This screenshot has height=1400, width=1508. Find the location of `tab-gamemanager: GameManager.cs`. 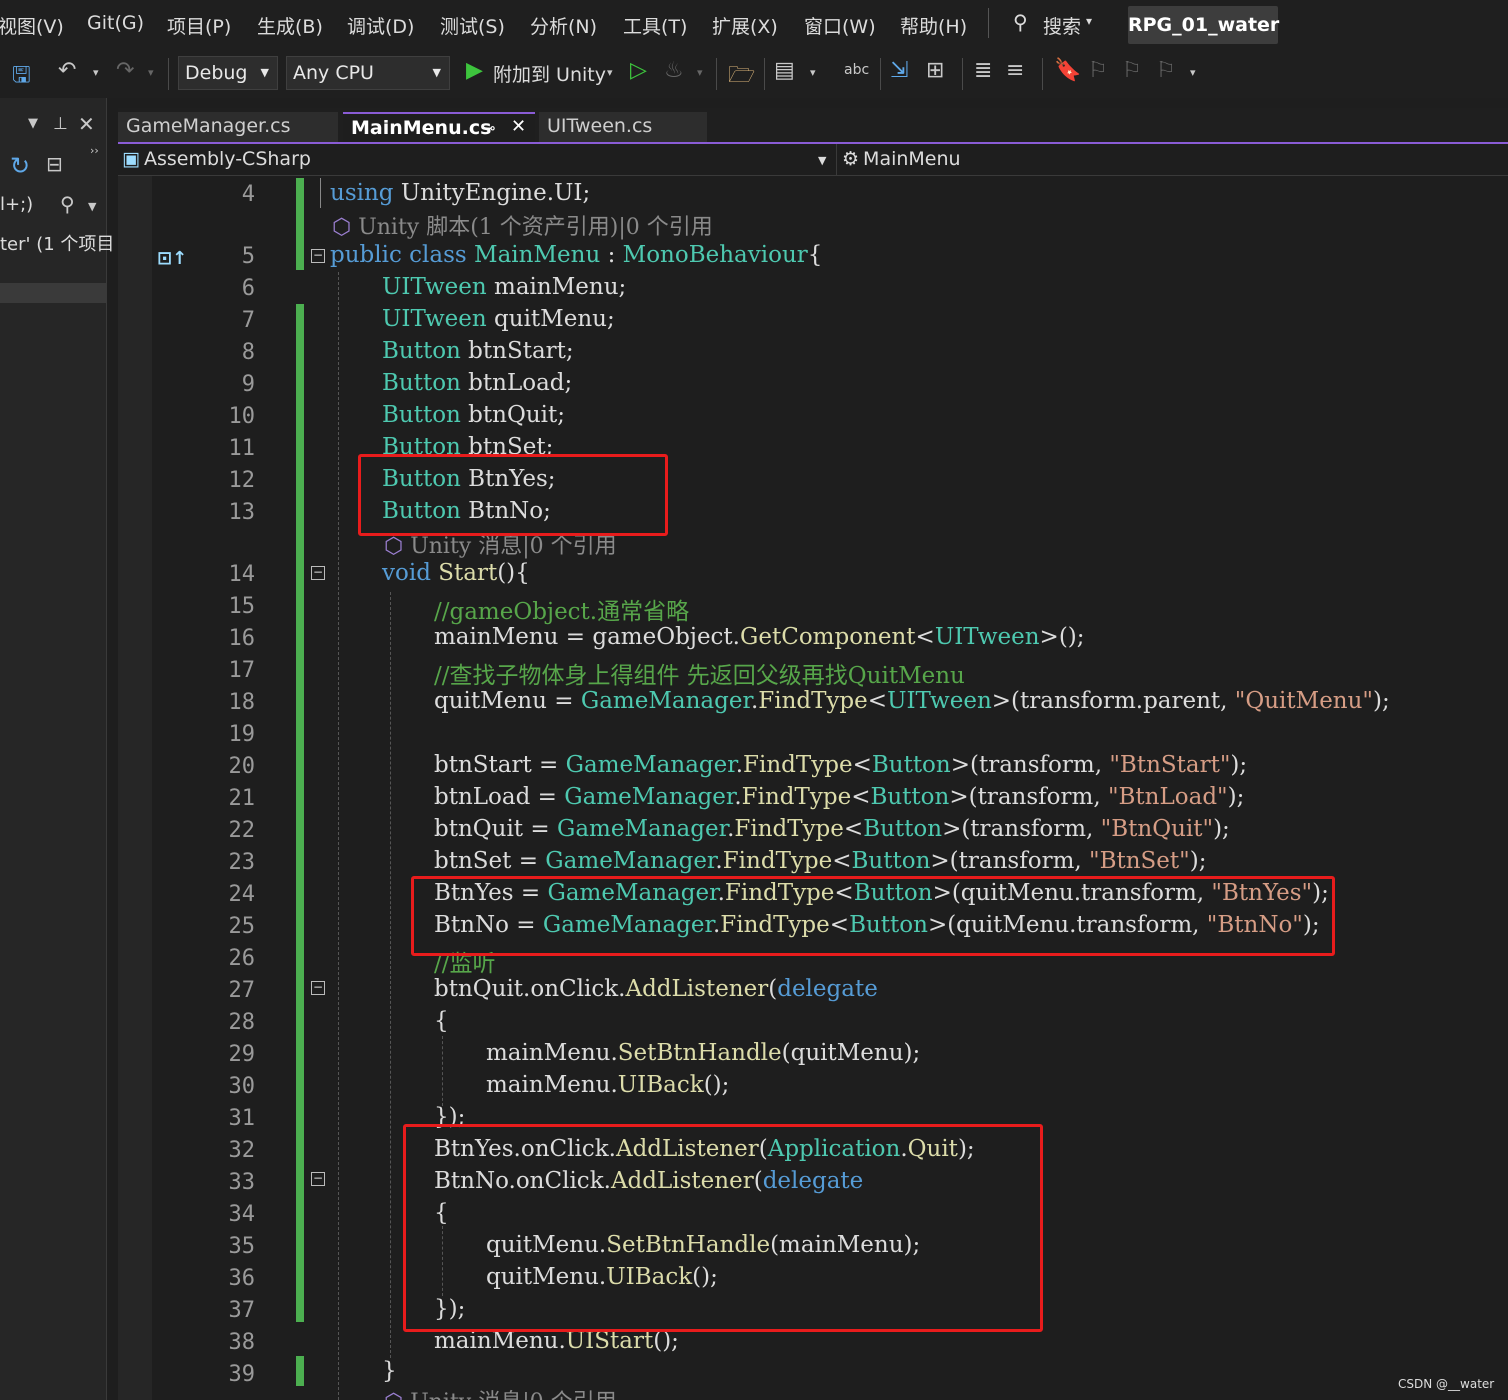

tab-gamemanager: GameManager.cs is located at coordinates (228, 127).